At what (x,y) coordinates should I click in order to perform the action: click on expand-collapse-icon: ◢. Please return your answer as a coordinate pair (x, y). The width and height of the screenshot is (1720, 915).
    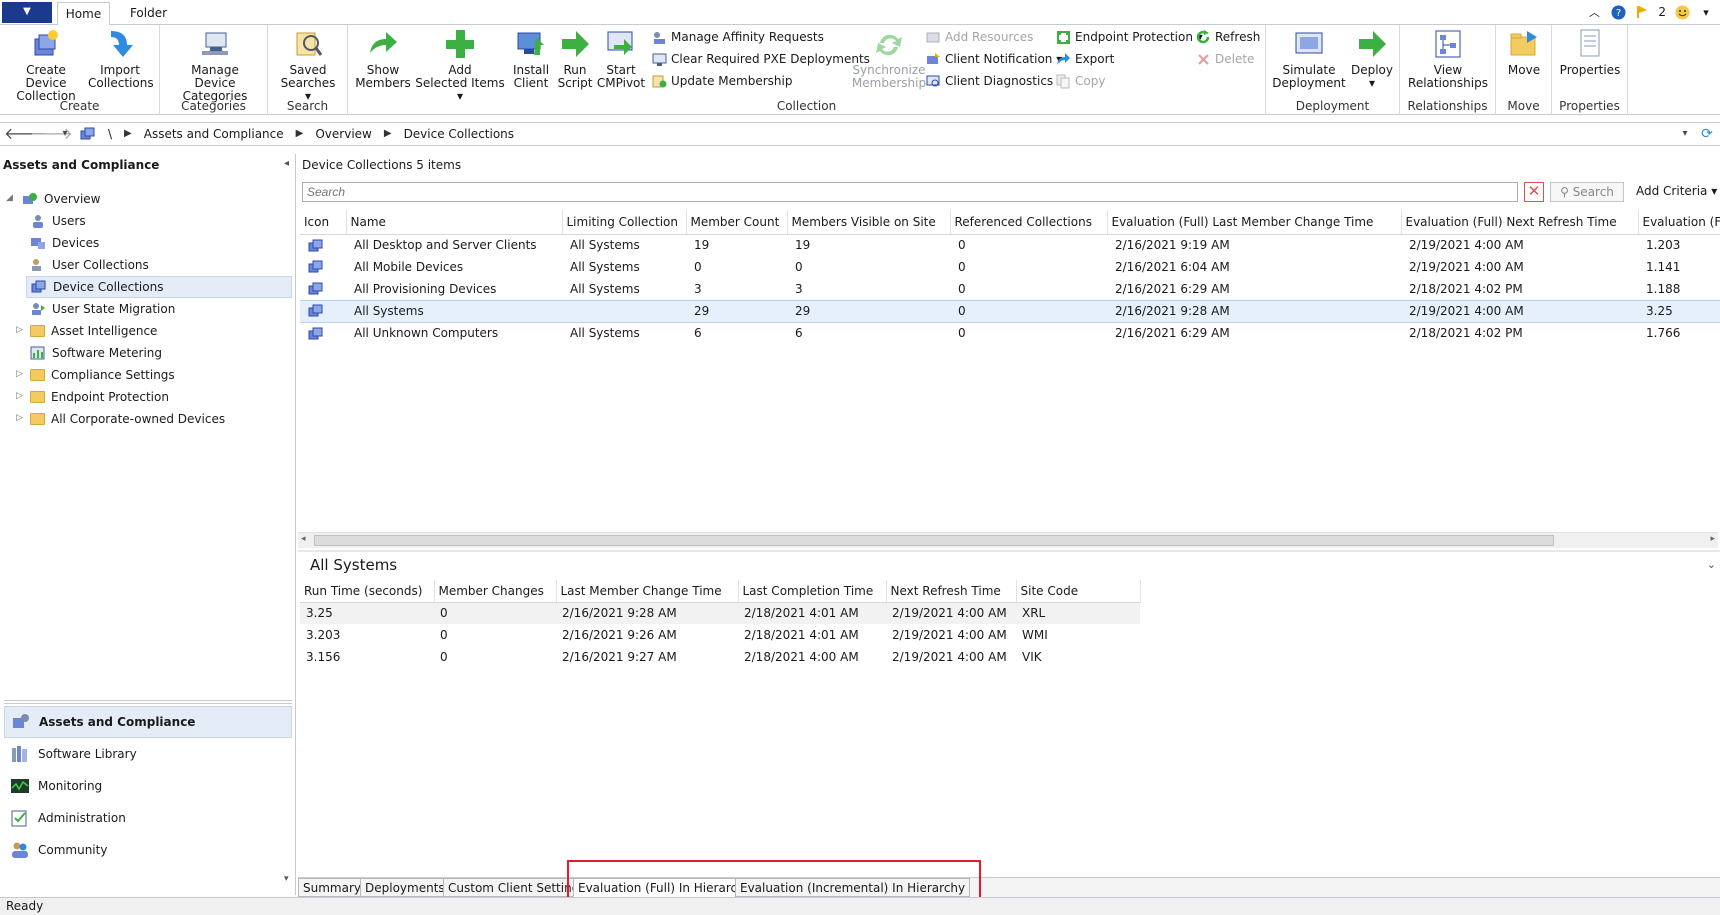
    Looking at the image, I should click on (9, 198).